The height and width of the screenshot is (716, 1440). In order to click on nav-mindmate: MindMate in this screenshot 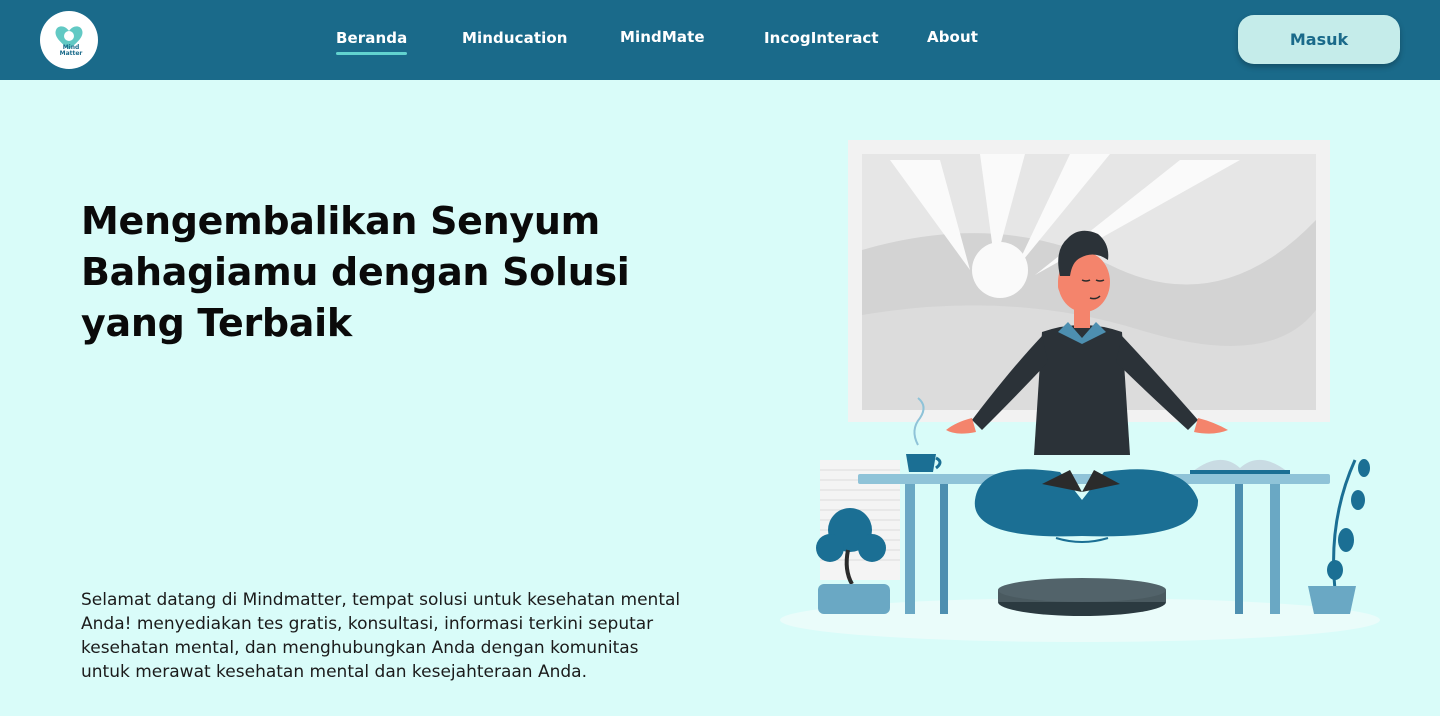, I will do `click(662, 37)`.